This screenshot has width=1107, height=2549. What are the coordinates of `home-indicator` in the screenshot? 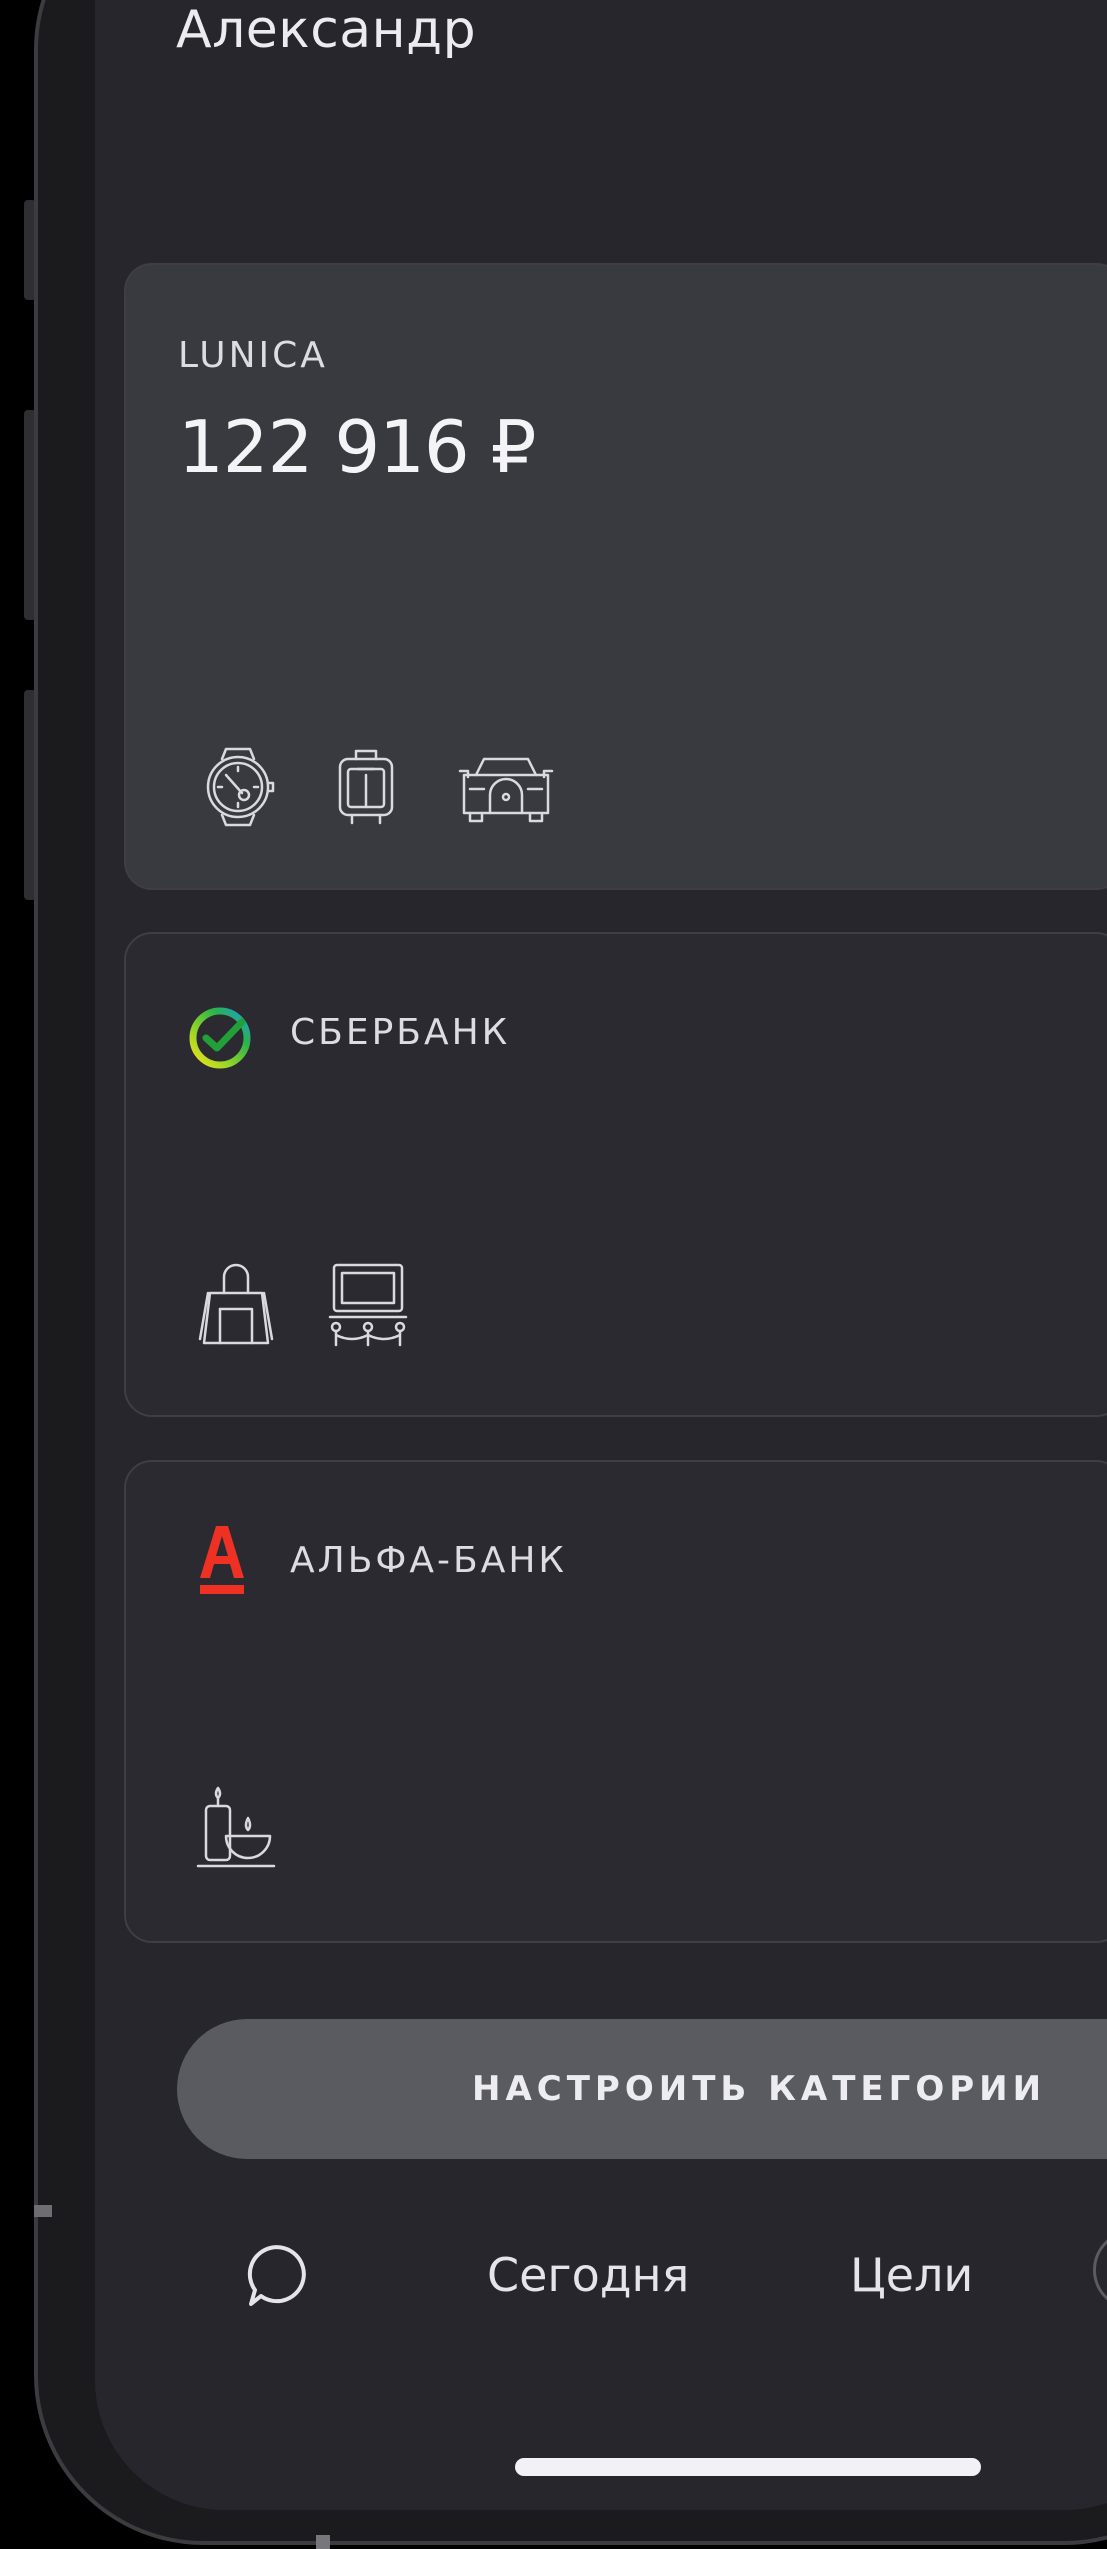 It's located at (748, 2467).